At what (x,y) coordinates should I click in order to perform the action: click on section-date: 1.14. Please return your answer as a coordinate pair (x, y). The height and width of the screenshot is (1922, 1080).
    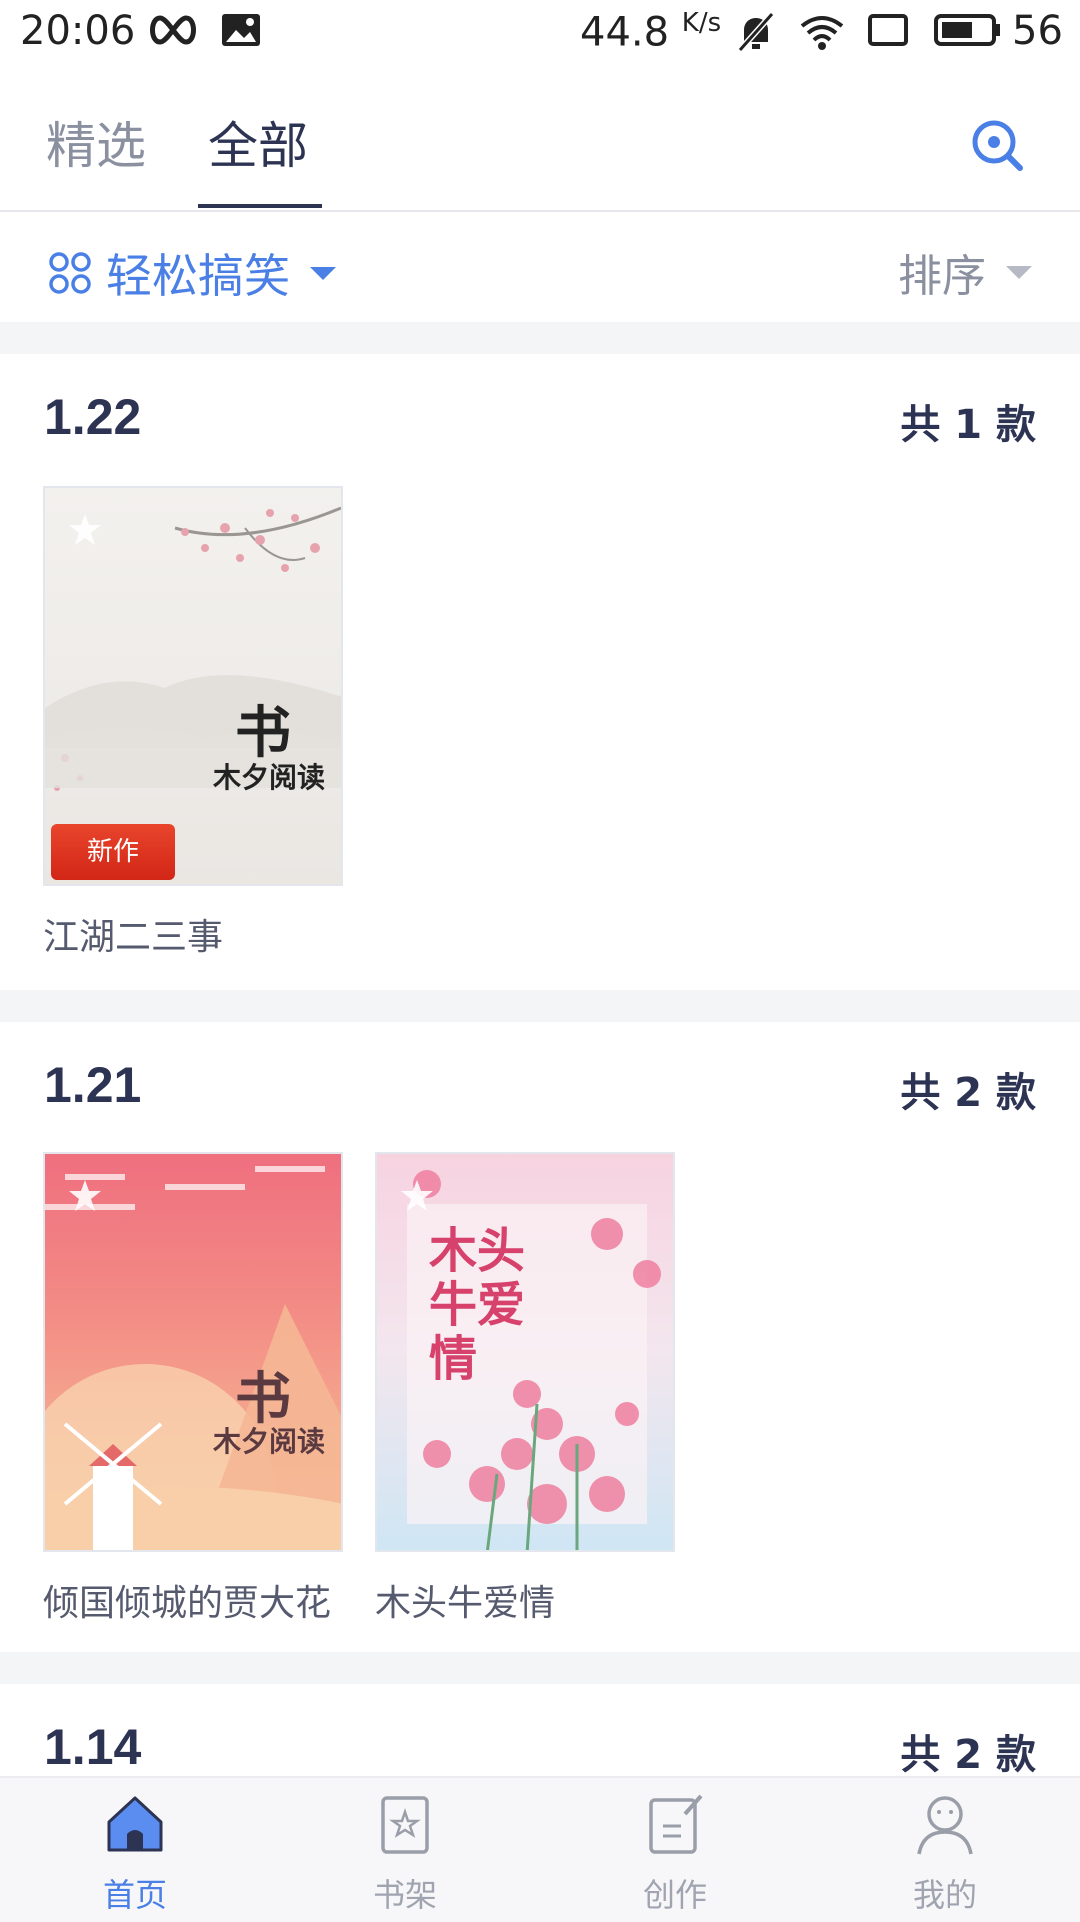
    Looking at the image, I should click on (93, 1747).